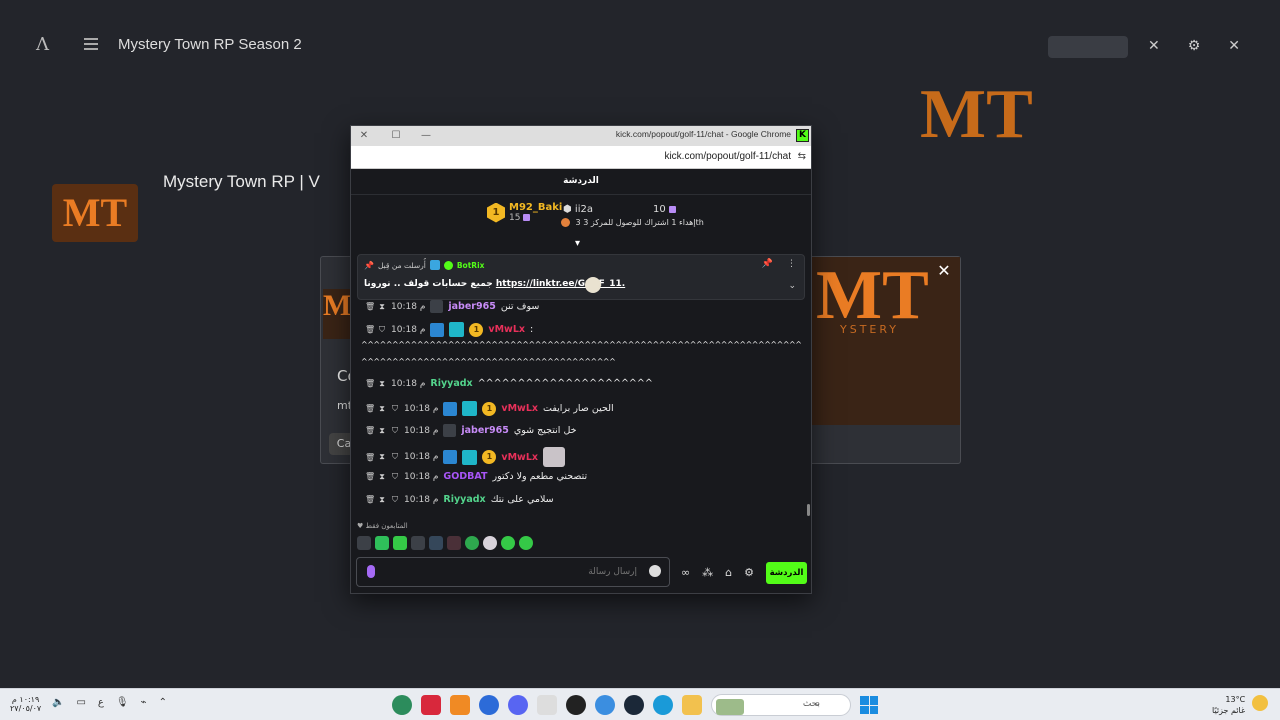  I want to click on pinned-username: BotRix, so click(471, 265).